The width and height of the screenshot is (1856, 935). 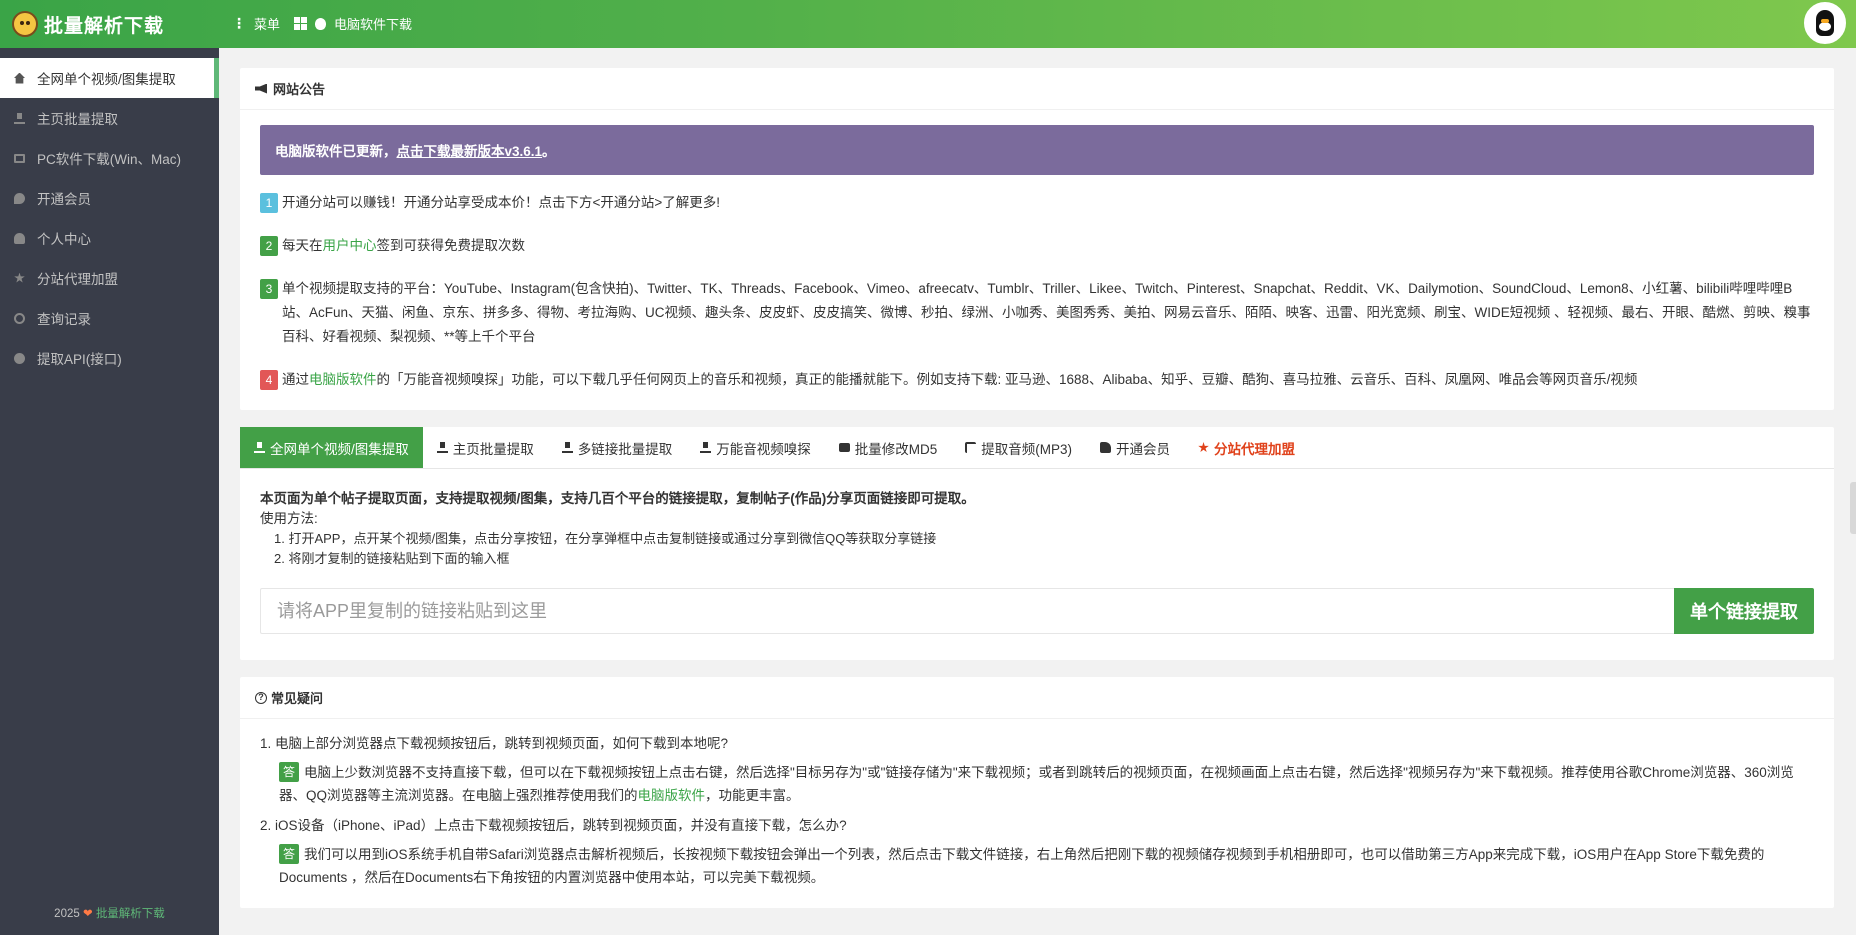 I want to click on sidebar-item-batch-extract: 主页批量提取, so click(x=109, y=118).